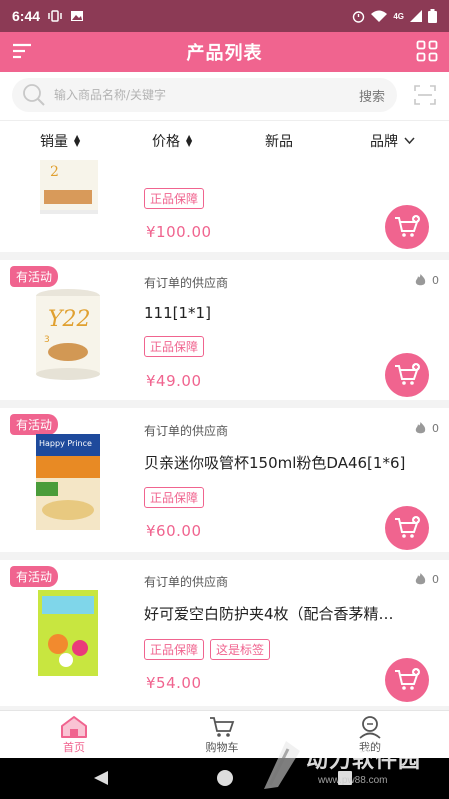 This screenshot has height=799, width=449. Describe the element at coordinates (427, 51) in the screenshot. I see `grid-view-icon` at that location.